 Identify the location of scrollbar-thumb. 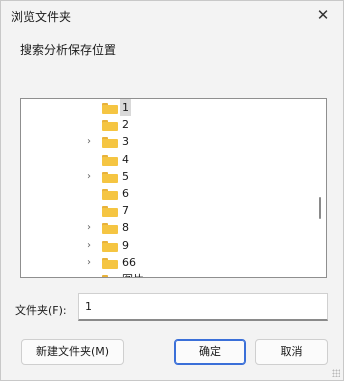
(320, 208).